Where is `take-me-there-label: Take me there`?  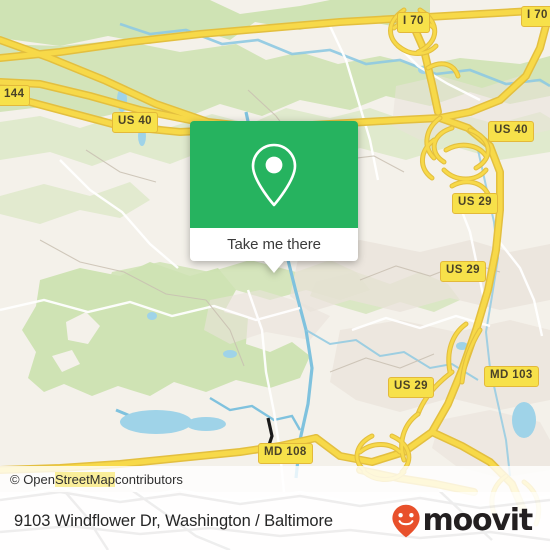 take-me-there-label: Take me there is located at coordinates (274, 244).